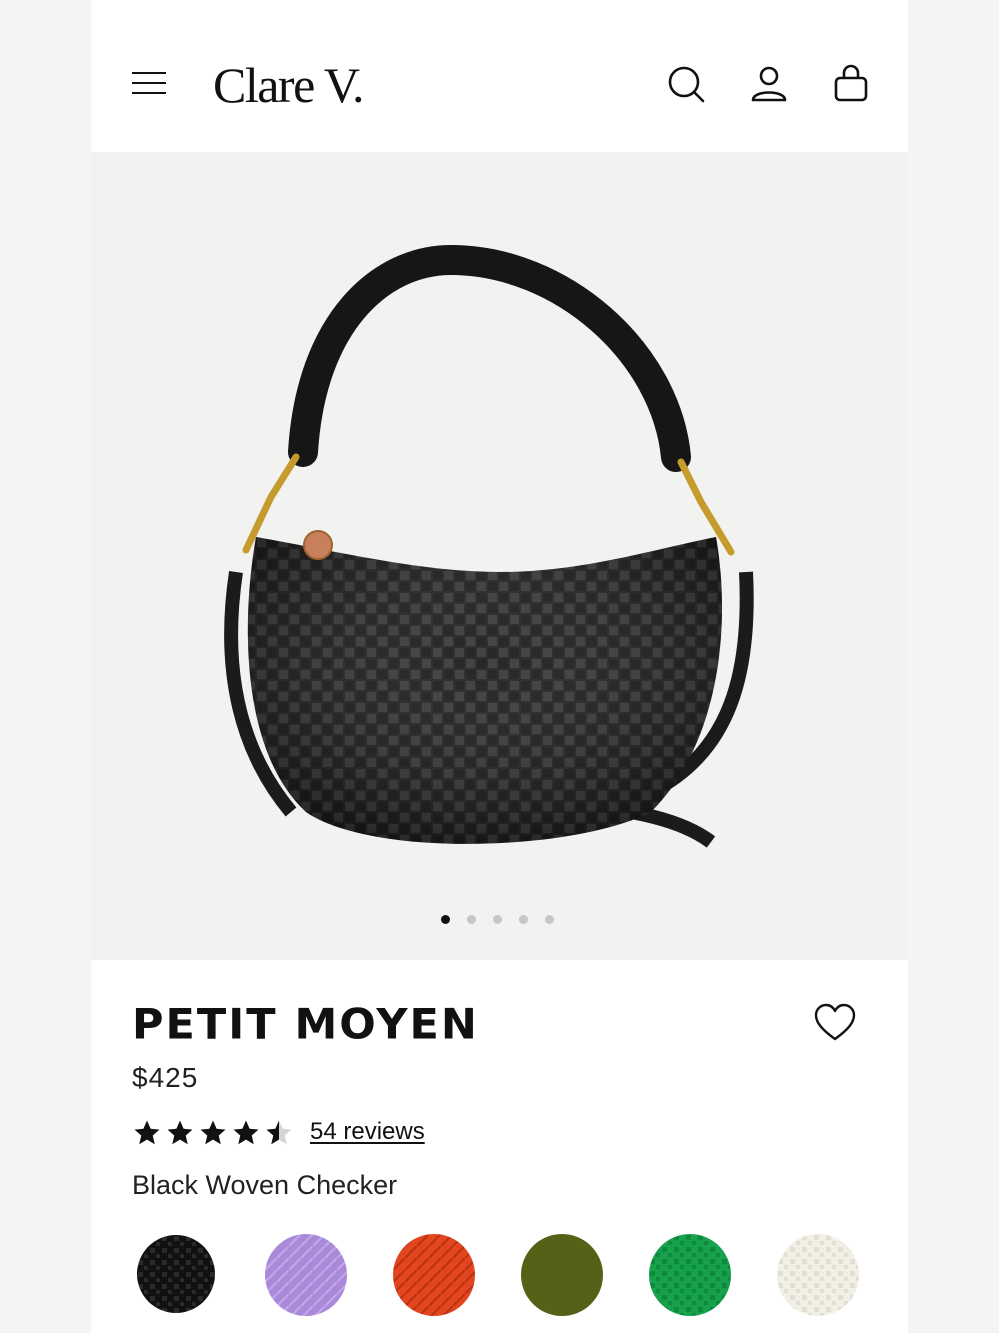  I want to click on shopping-bag-icon, so click(851, 84).